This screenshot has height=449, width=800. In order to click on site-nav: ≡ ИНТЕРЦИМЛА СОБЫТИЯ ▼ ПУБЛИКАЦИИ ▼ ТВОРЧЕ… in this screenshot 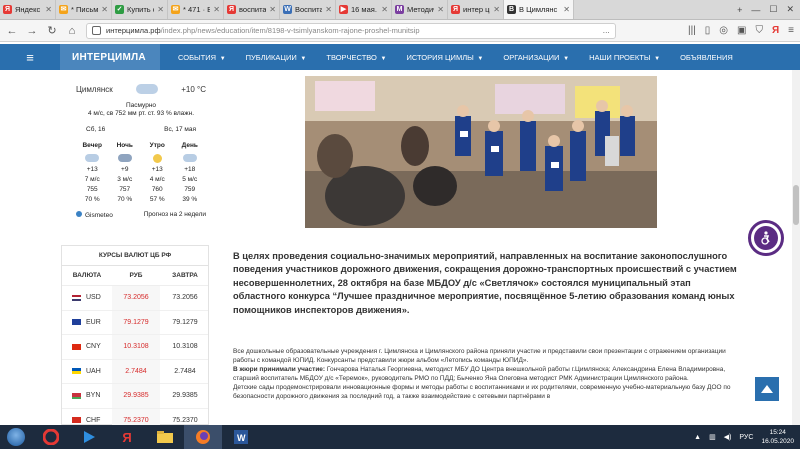, I will do `click(400, 57)`.